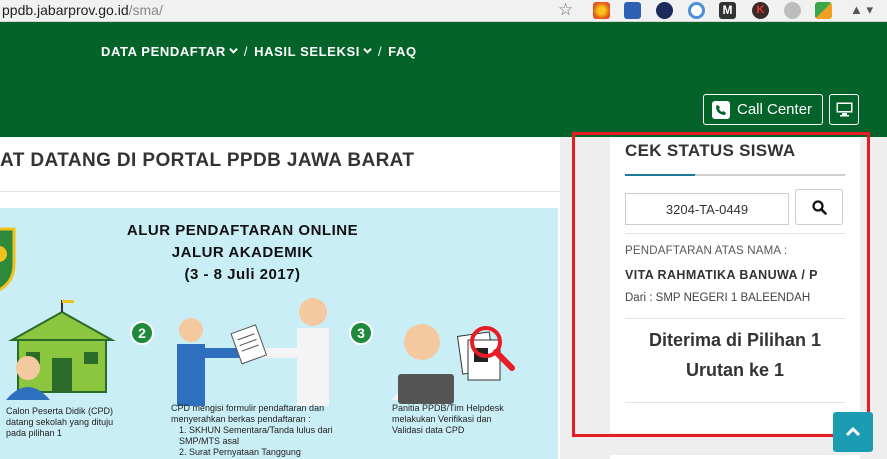  I want to click on step-2-badge: 2, so click(142, 333).